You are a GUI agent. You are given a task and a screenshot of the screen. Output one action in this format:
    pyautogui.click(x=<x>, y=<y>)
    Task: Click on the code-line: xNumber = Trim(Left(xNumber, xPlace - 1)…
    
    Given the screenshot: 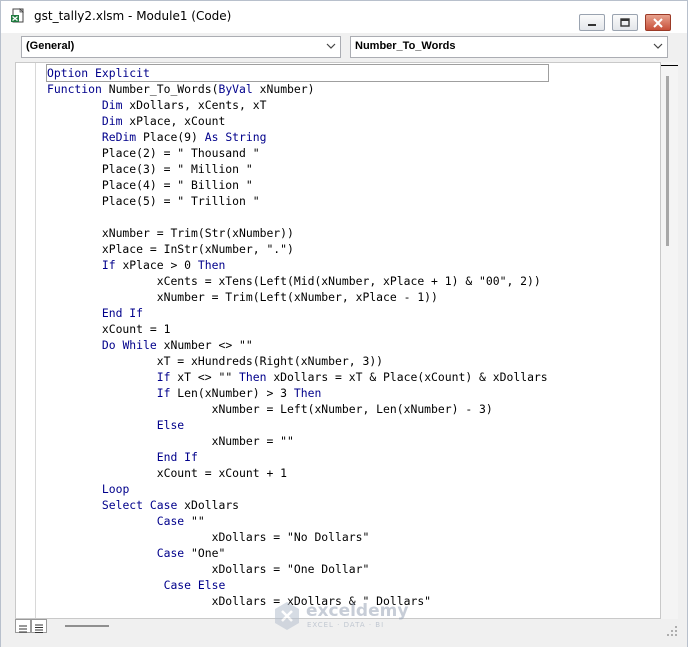 What is the action you would take?
    pyautogui.click(x=297, y=297)
    